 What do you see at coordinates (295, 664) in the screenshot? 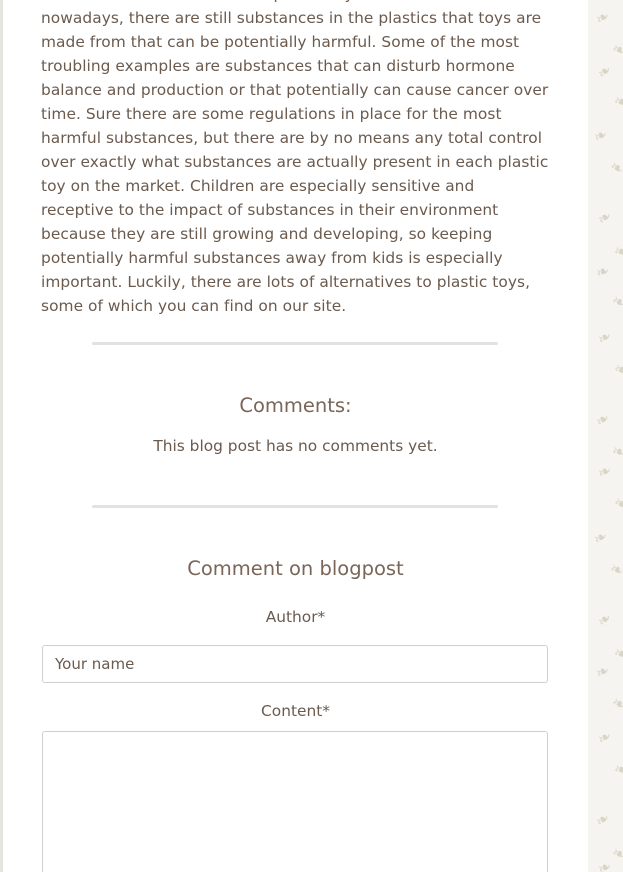
I see `author-input` at bounding box center [295, 664].